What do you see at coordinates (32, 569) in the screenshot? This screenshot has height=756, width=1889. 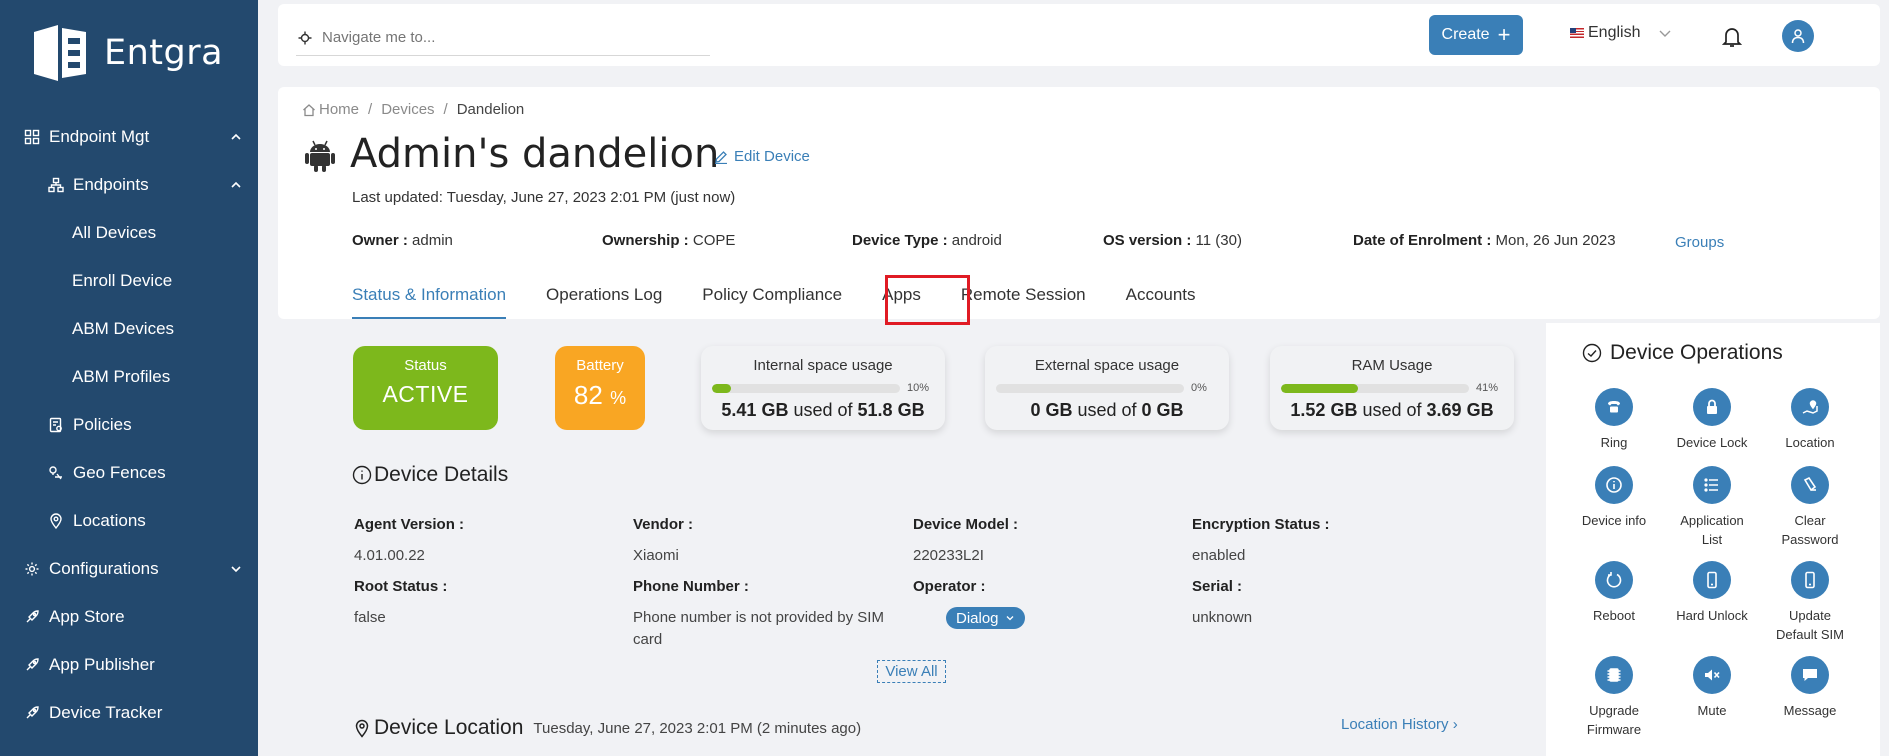 I see `gear-icon` at bounding box center [32, 569].